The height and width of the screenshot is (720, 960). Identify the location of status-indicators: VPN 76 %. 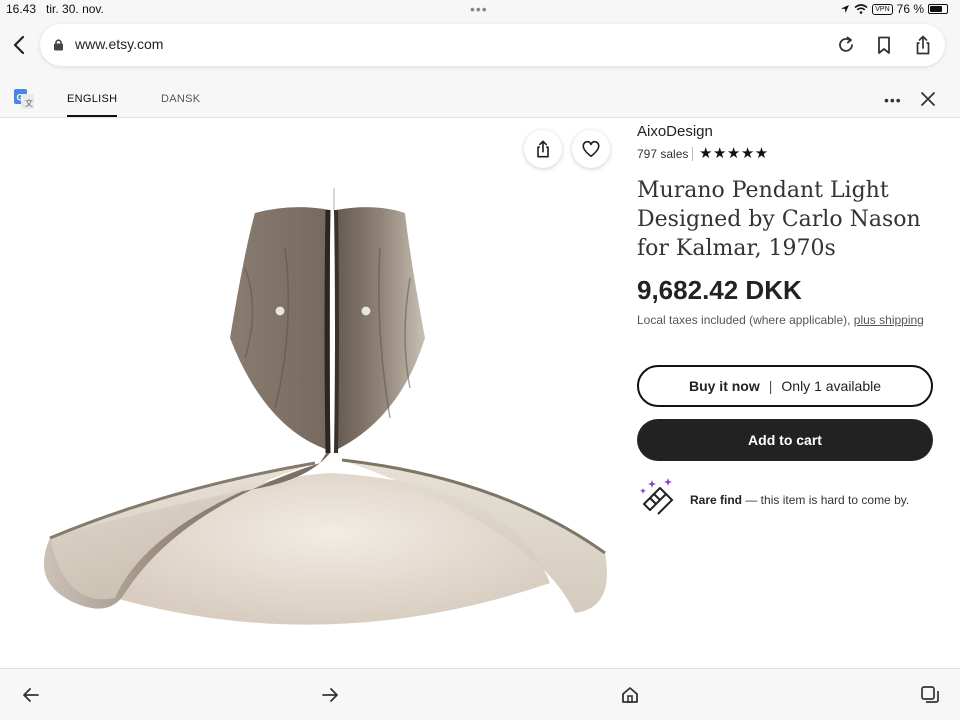
(894, 9).